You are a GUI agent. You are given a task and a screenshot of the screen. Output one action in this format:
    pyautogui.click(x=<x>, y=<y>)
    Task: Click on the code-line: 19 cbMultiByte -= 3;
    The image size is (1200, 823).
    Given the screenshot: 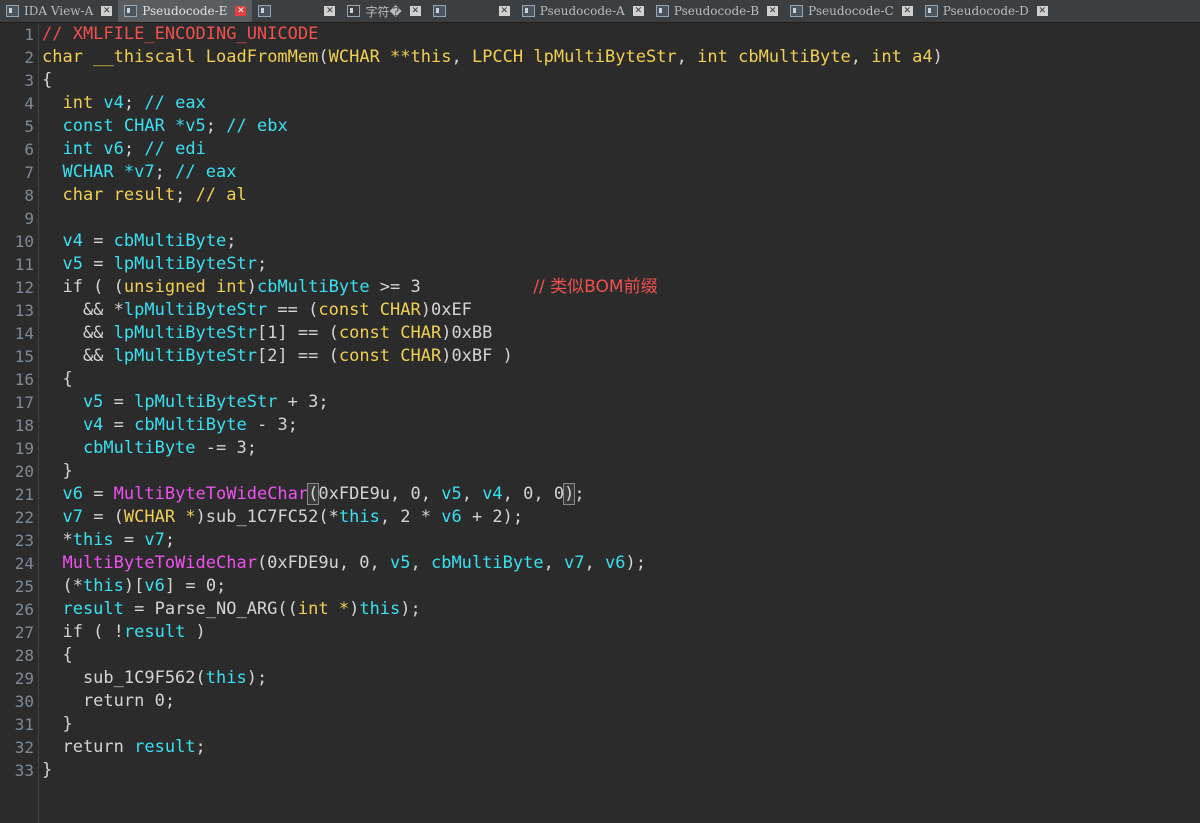 What is the action you would take?
    pyautogui.click(x=600, y=448)
    